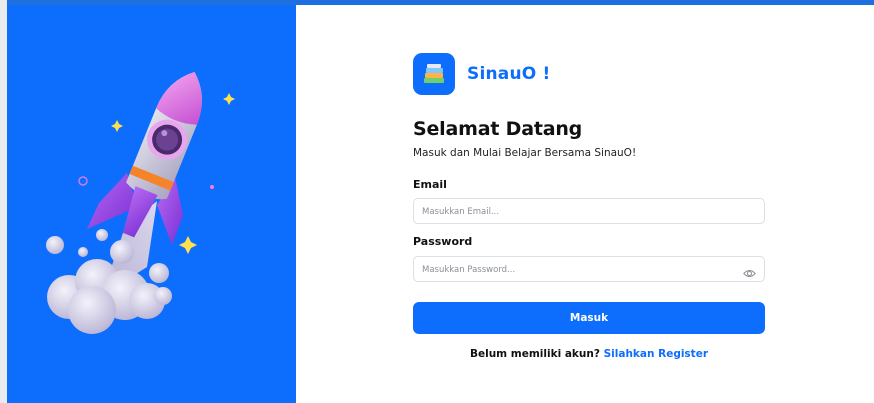 The height and width of the screenshot is (403, 874). Describe the element at coordinates (443, 241) in the screenshot. I see `password-label: Password` at that location.